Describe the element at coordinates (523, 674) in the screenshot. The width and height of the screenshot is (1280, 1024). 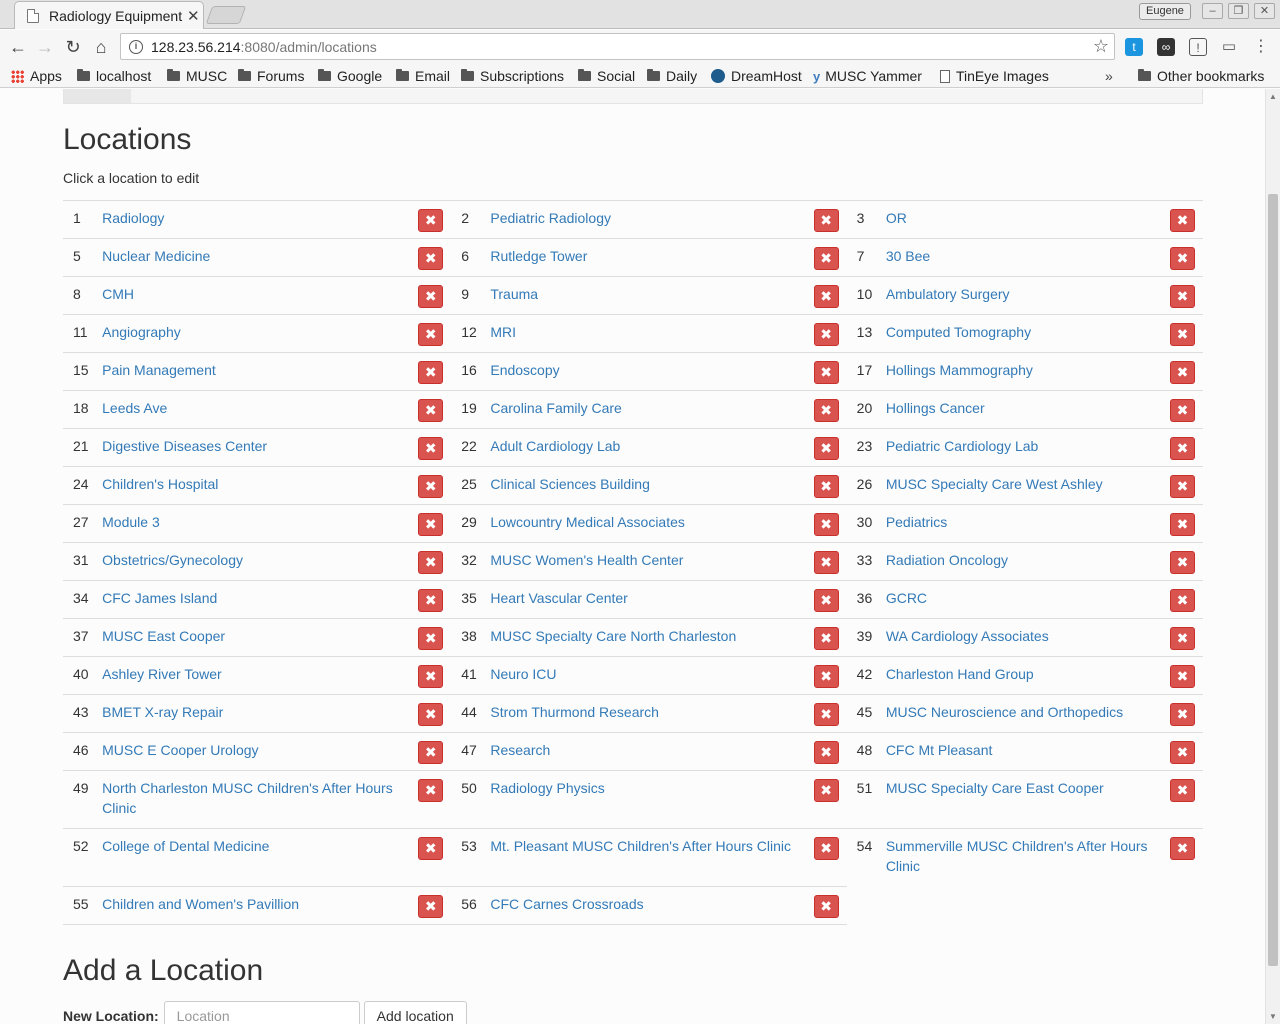
I see `location-link: Neuro ICU` at that location.